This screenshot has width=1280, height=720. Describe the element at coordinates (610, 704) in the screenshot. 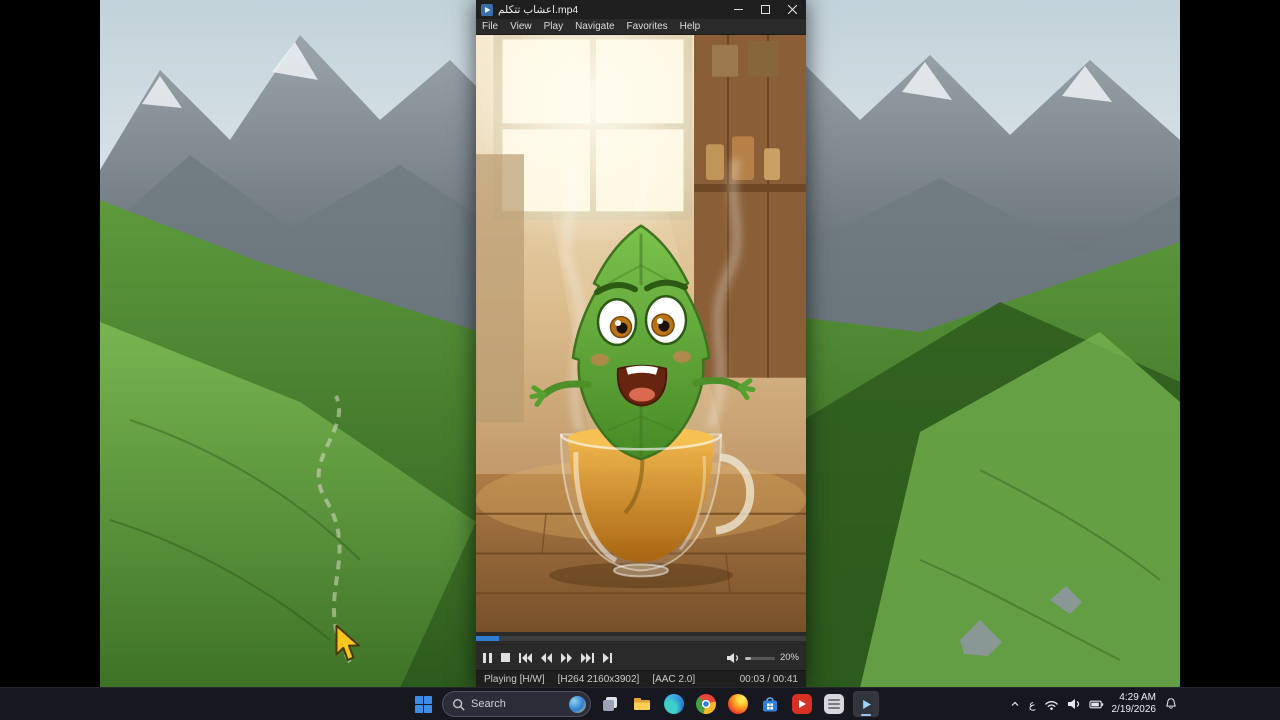

I see `task-view-icon` at that location.